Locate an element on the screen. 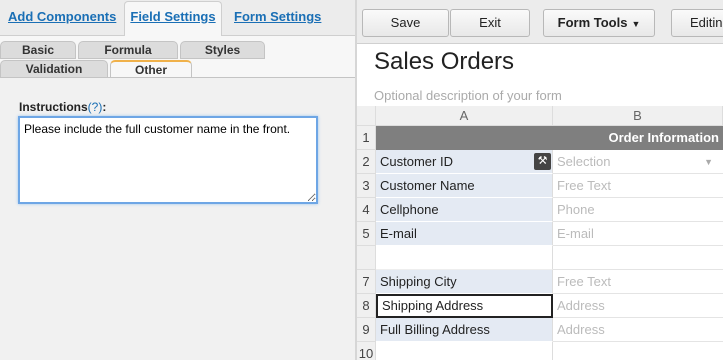  cell-label: Customer Name is located at coordinates (464, 186).